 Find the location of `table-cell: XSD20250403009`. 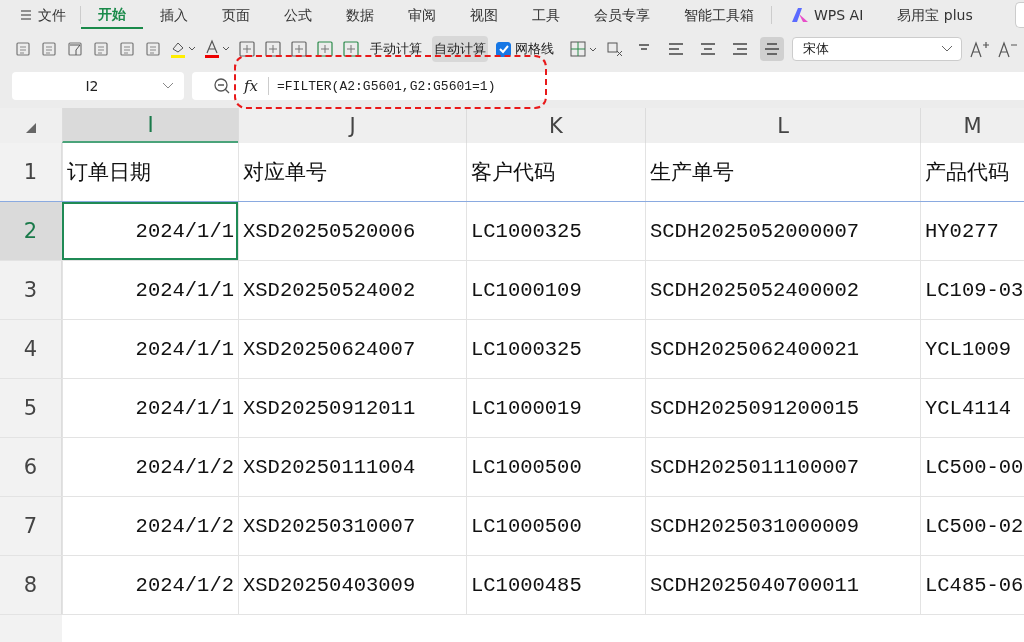

table-cell: XSD20250403009 is located at coordinates (329, 585).